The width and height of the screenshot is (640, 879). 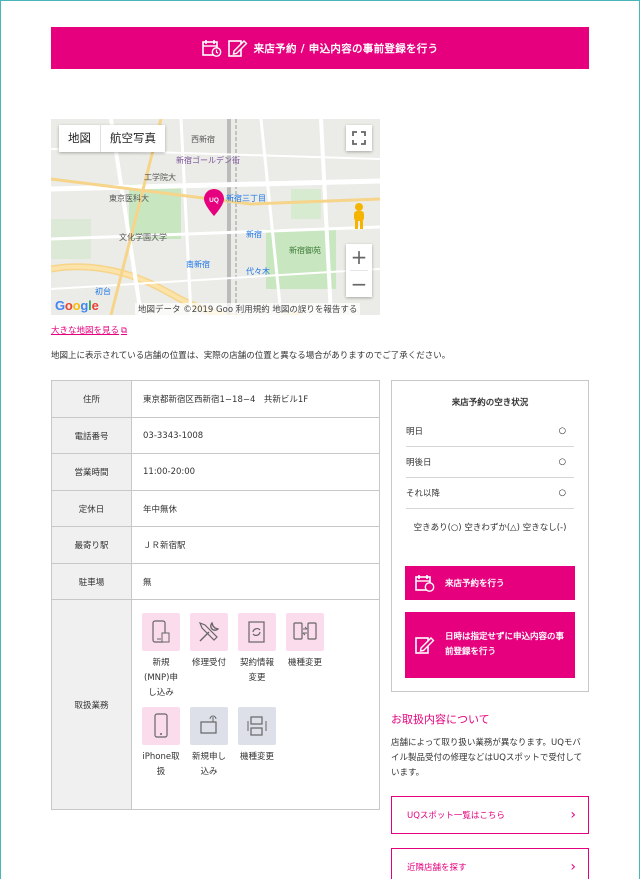 What do you see at coordinates (440, 719) in the screenshot?
I see `about-title: お取扱内容について` at bounding box center [440, 719].